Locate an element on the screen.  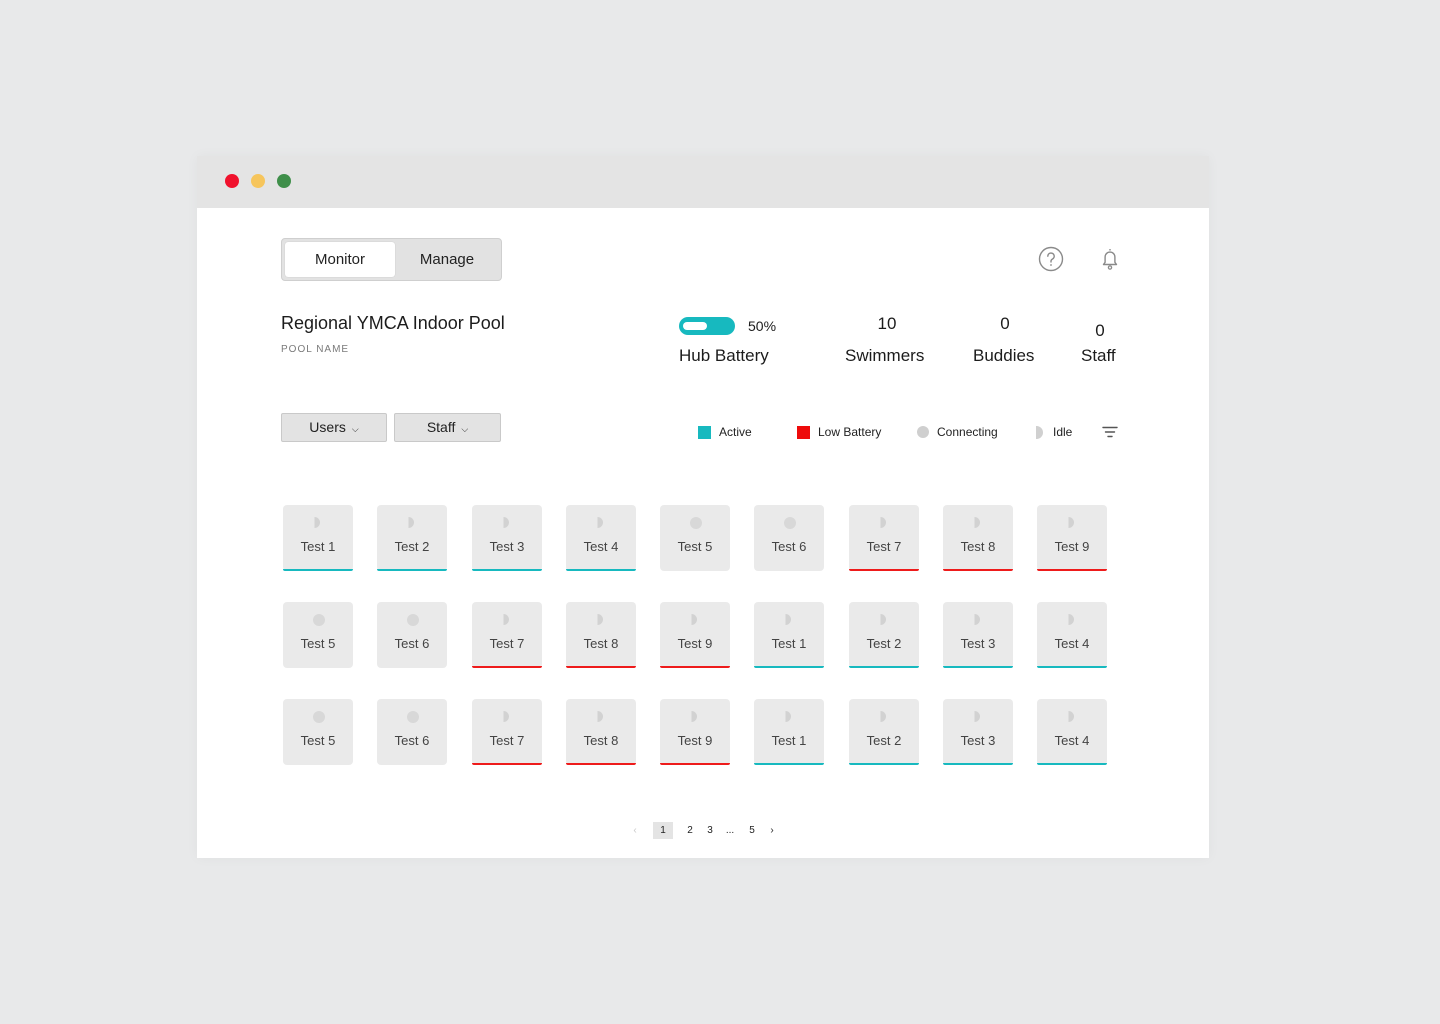
maximize-window-button is located at coordinates (284, 181).